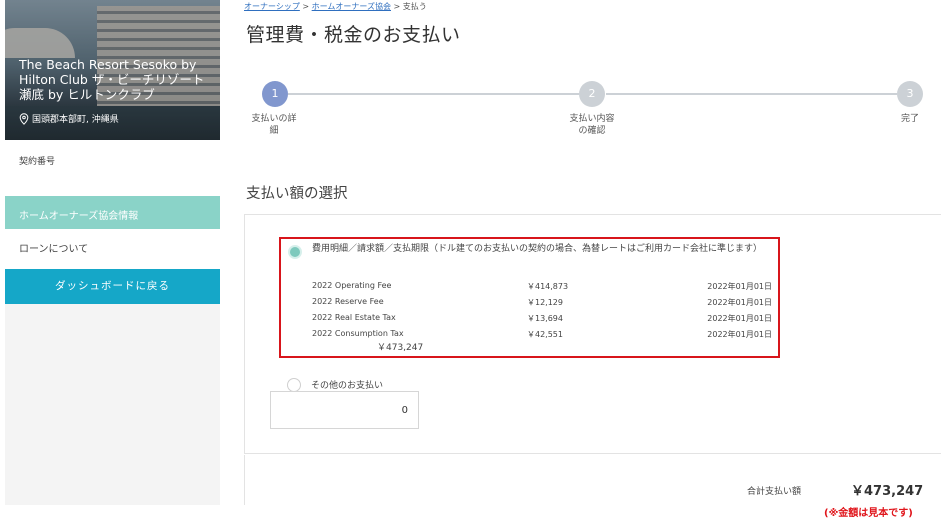 Image resolution: width=941 pixels, height=524 pixels. I want to click on total-amount: ￥473,247, so click(887, 491).